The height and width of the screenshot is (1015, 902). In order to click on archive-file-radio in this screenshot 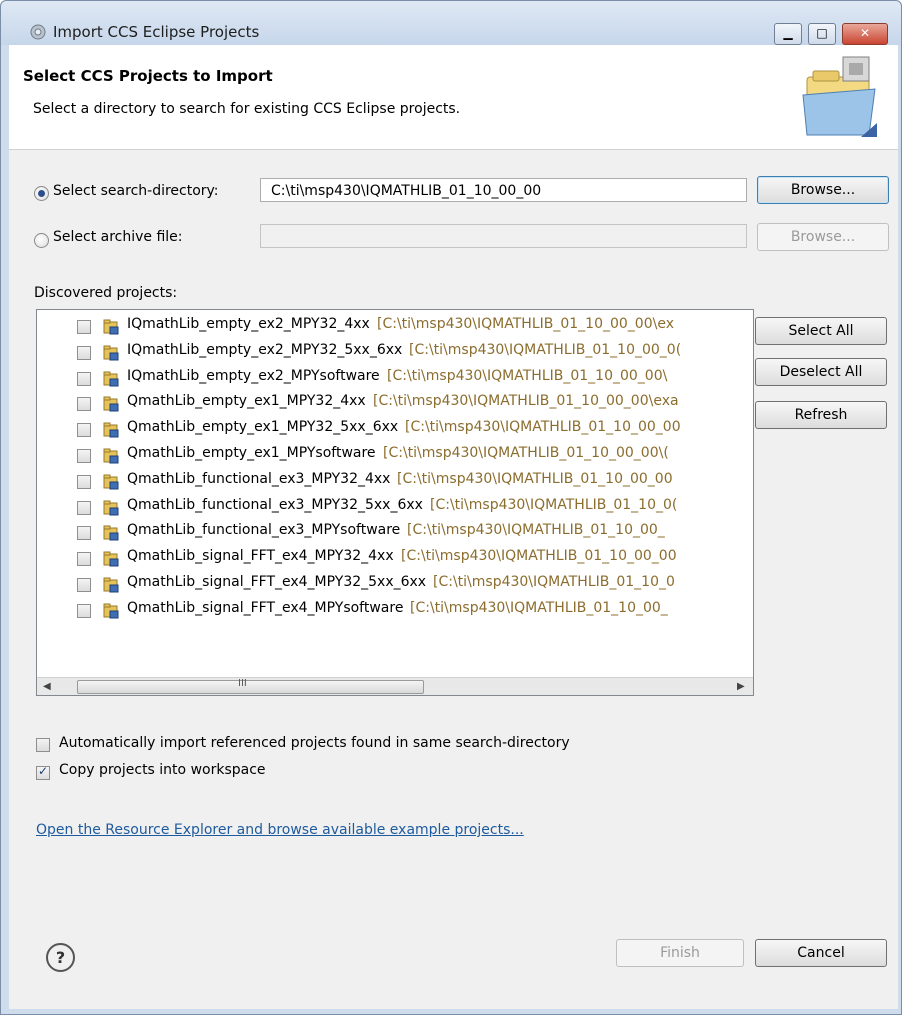, I will do `click(41, 240)`.